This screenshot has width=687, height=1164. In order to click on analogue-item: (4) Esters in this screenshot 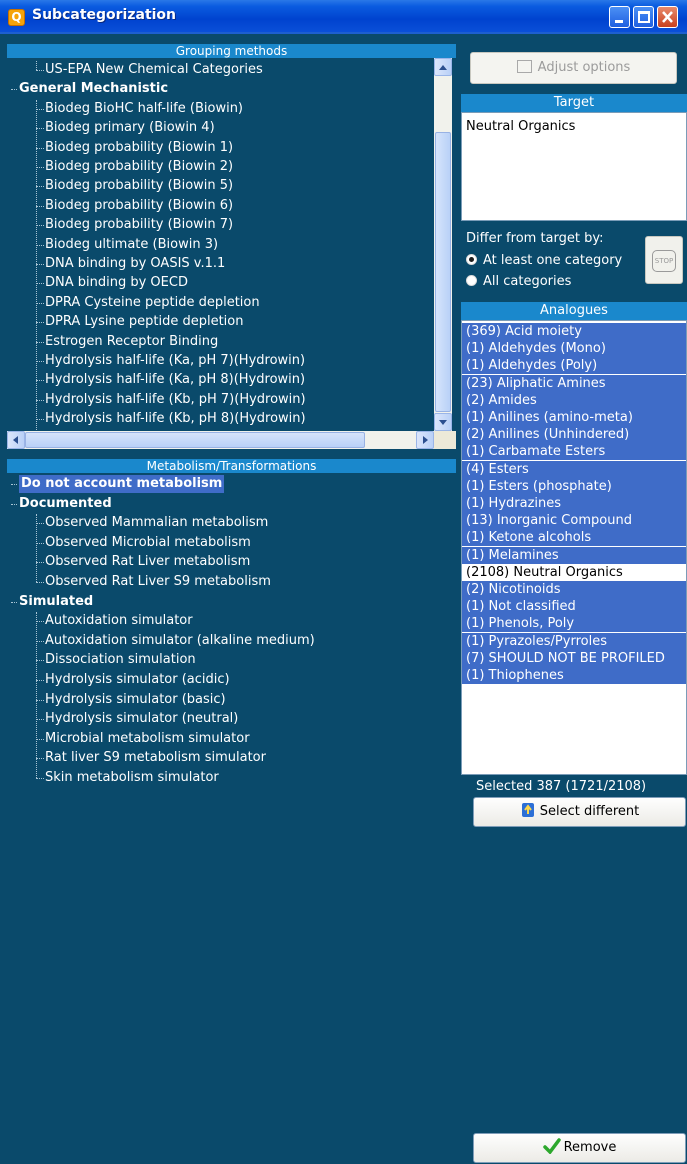, I will do `click(574, 469)`.